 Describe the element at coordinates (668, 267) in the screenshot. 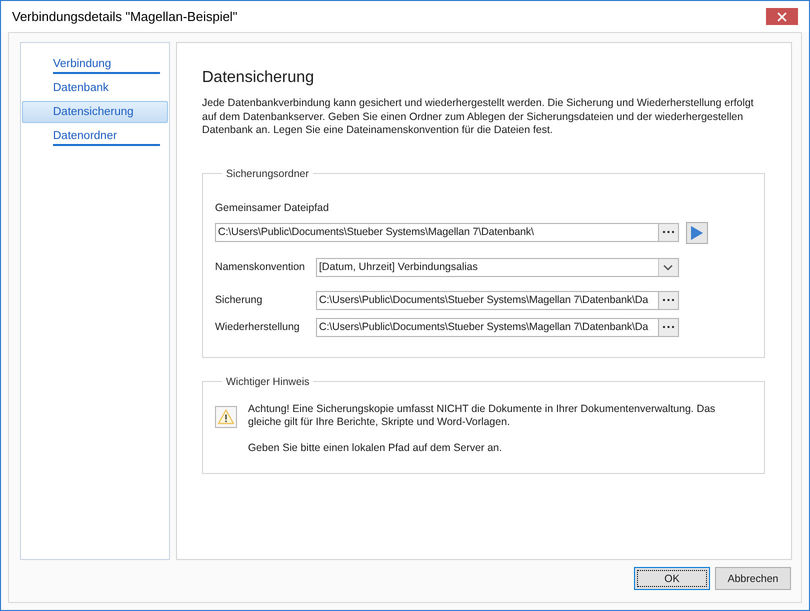

I see `chevron-down-icon` at that location.